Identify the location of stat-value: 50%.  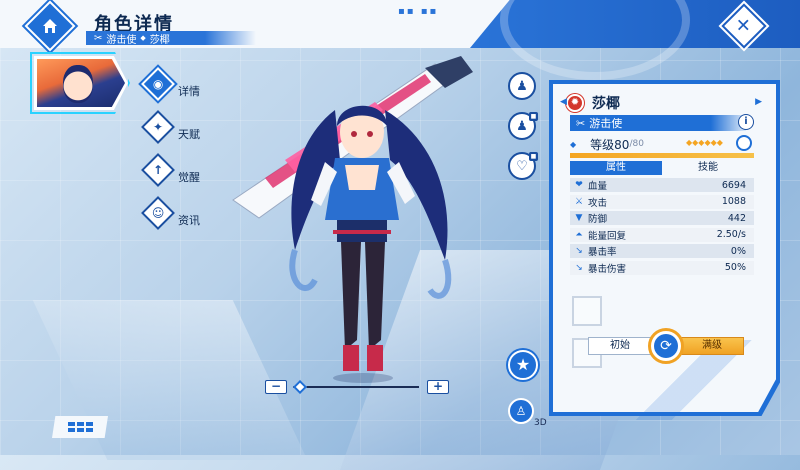
(735, 267).